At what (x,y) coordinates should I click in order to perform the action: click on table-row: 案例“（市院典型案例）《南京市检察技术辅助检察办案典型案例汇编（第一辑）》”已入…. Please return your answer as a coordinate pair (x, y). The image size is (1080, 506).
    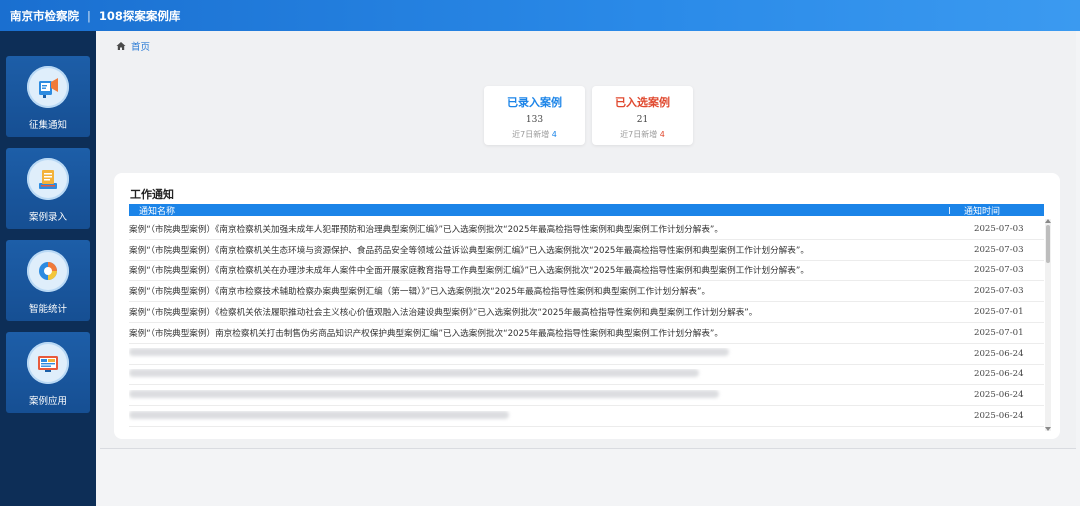
    Looking at the image, I should click on (586, 292).